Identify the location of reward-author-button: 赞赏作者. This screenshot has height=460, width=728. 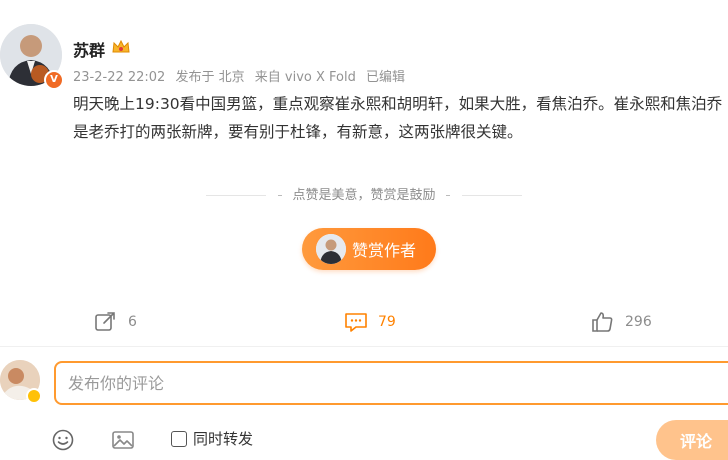
(369, 249).